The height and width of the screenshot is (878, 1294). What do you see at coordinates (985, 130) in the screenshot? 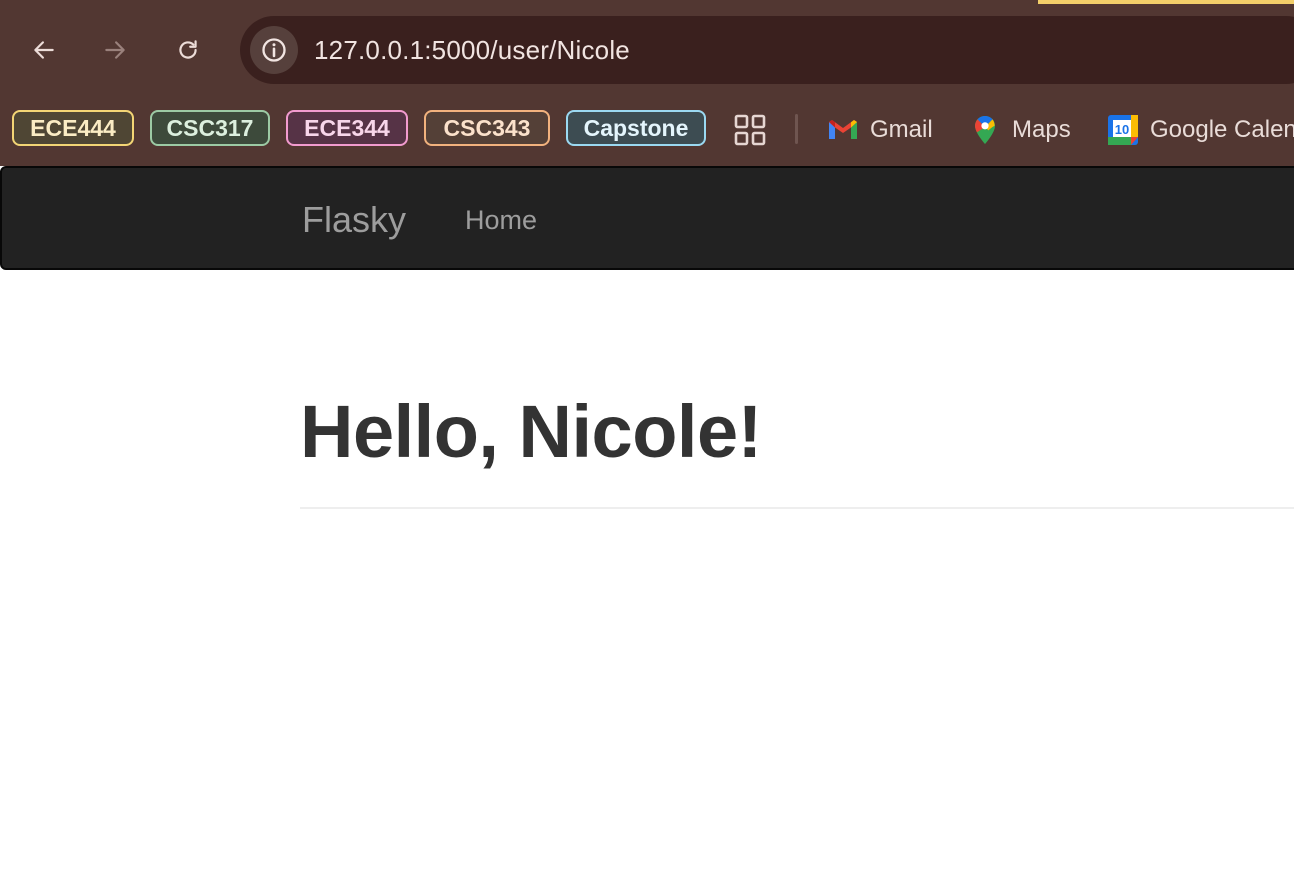
I see `maps-icon` at bounding box center [985, 130].